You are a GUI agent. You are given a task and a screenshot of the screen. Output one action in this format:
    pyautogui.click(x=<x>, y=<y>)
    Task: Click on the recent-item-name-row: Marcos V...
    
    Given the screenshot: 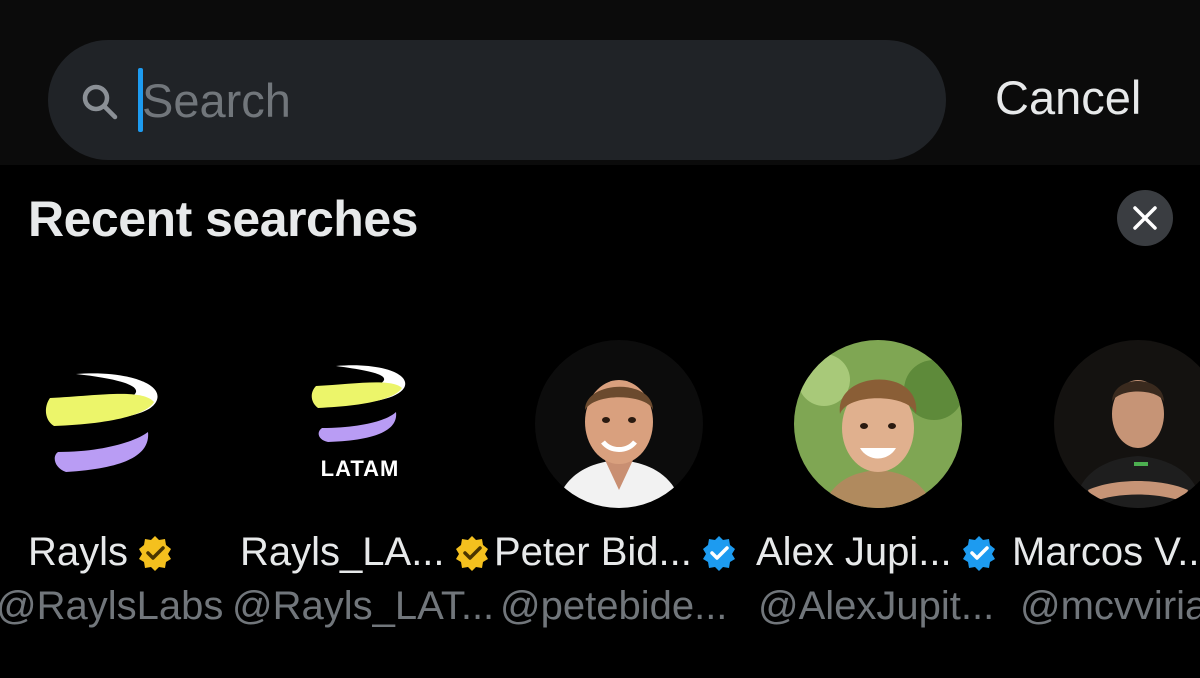 What is the action you would take?
    pyautogui.click(x=1106, y=552)
    